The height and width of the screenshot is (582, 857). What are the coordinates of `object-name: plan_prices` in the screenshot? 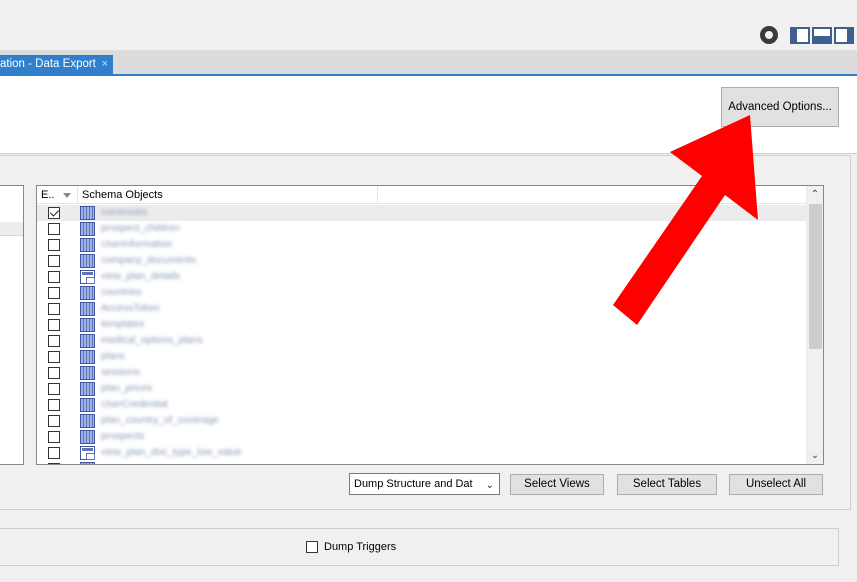 It's located at (127, 388).